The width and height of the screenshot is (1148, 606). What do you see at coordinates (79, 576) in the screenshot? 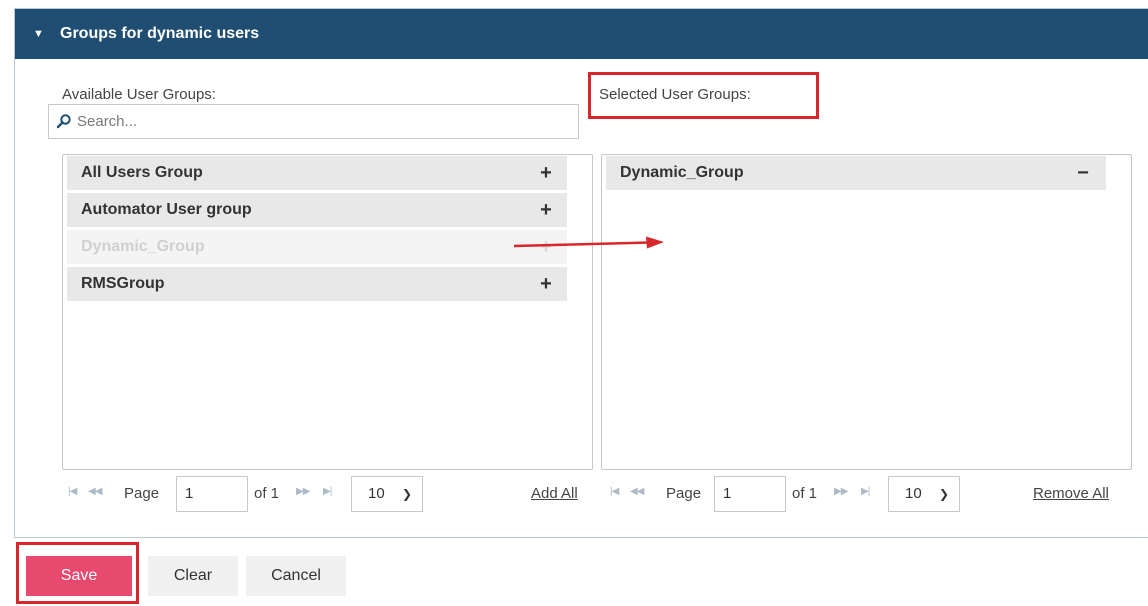
I see `save-button: Save` at bounding box center [79, 576].